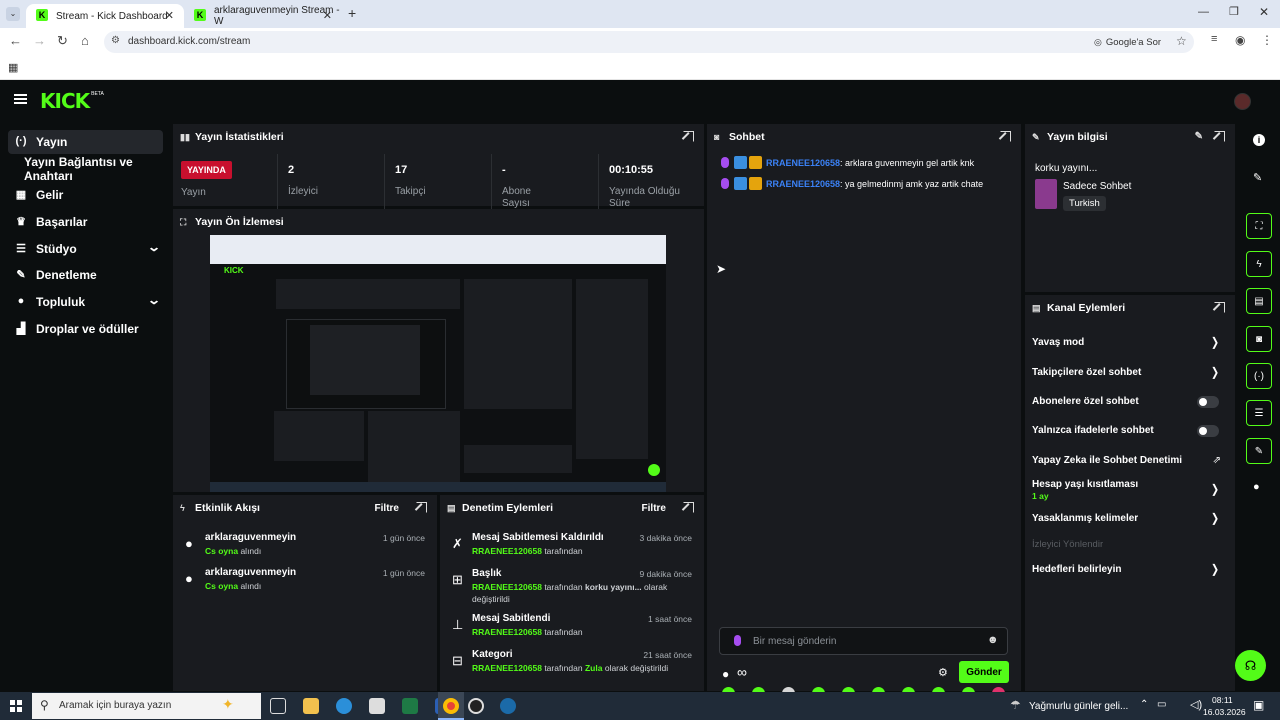 The width and height of the screenshot is (1280, 720). Describe the element at coordinates (13, 14) in the screenshot. I see `tab-list-icon: ⌄` at that location.